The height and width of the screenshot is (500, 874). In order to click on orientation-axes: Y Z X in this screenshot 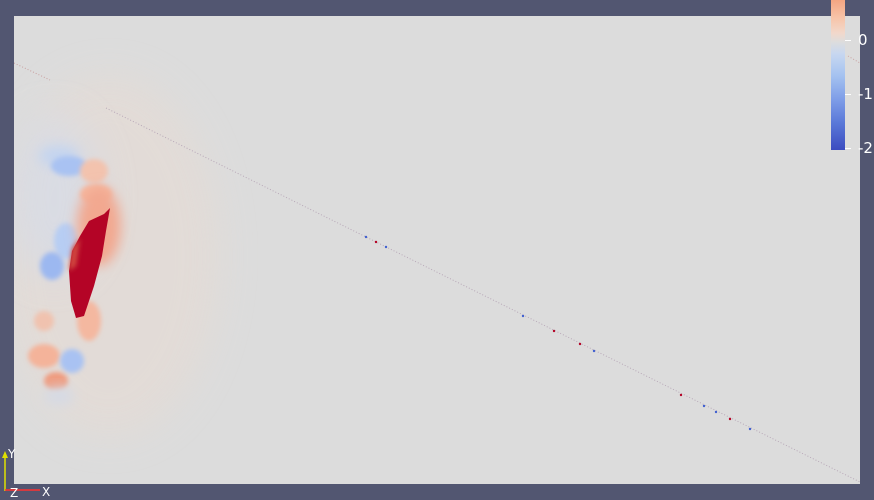, I will do `click(30, 472)`.